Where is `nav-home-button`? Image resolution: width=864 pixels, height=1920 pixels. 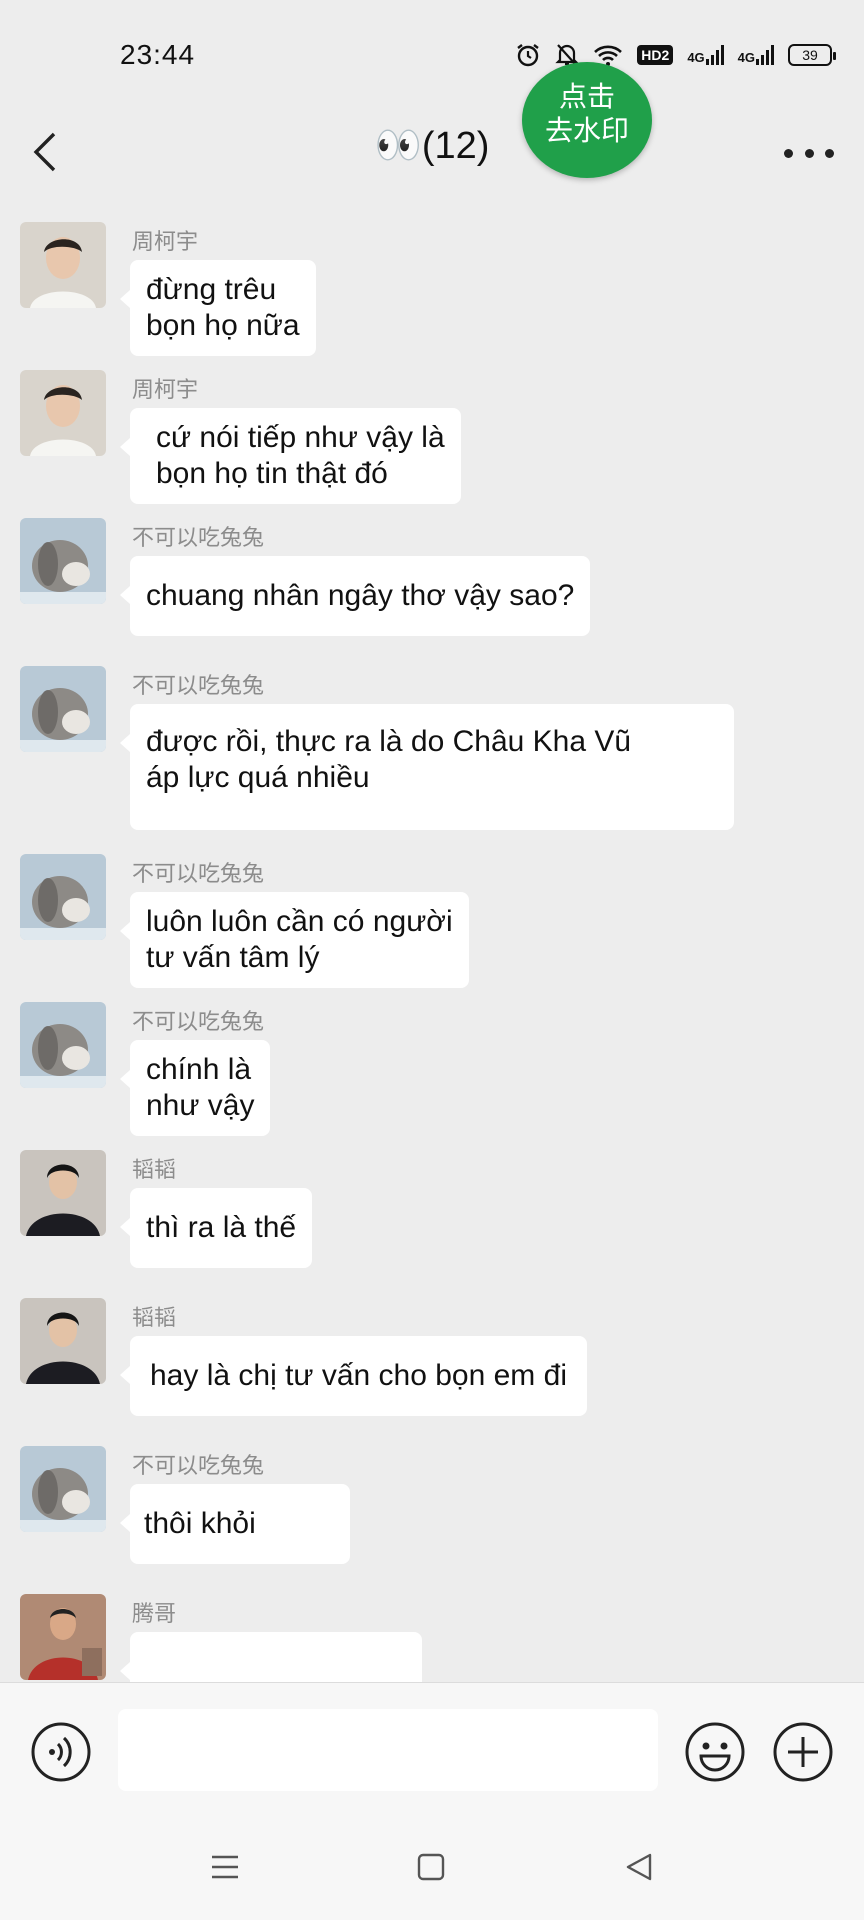
nav-home-button is located at coordinates (431, 1867).